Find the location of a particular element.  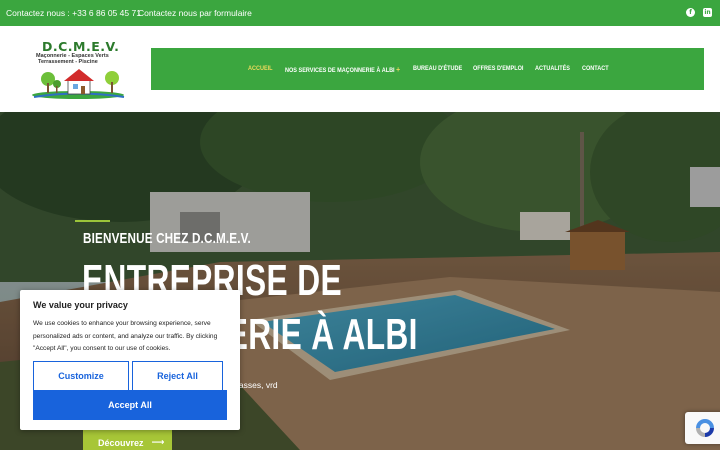

logo-title: D.C.M.E.V. is located at coordinates (81, 46).